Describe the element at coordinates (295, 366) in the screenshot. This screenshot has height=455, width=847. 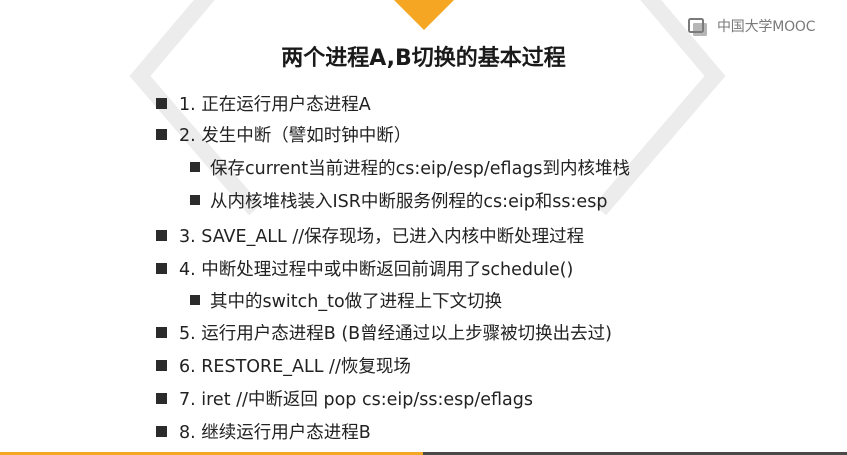
I see `list-item-text: 6. RESTORE_ALL //恢复现场` at that location.